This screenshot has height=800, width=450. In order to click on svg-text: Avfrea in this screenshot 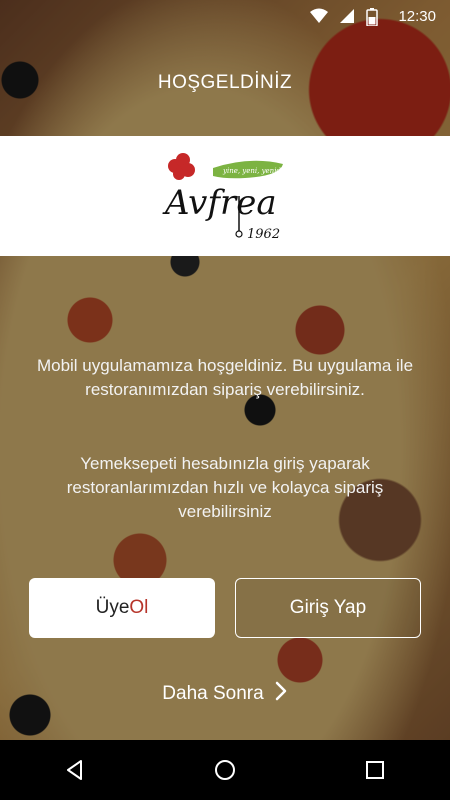, I will do `click(219, 203)`.